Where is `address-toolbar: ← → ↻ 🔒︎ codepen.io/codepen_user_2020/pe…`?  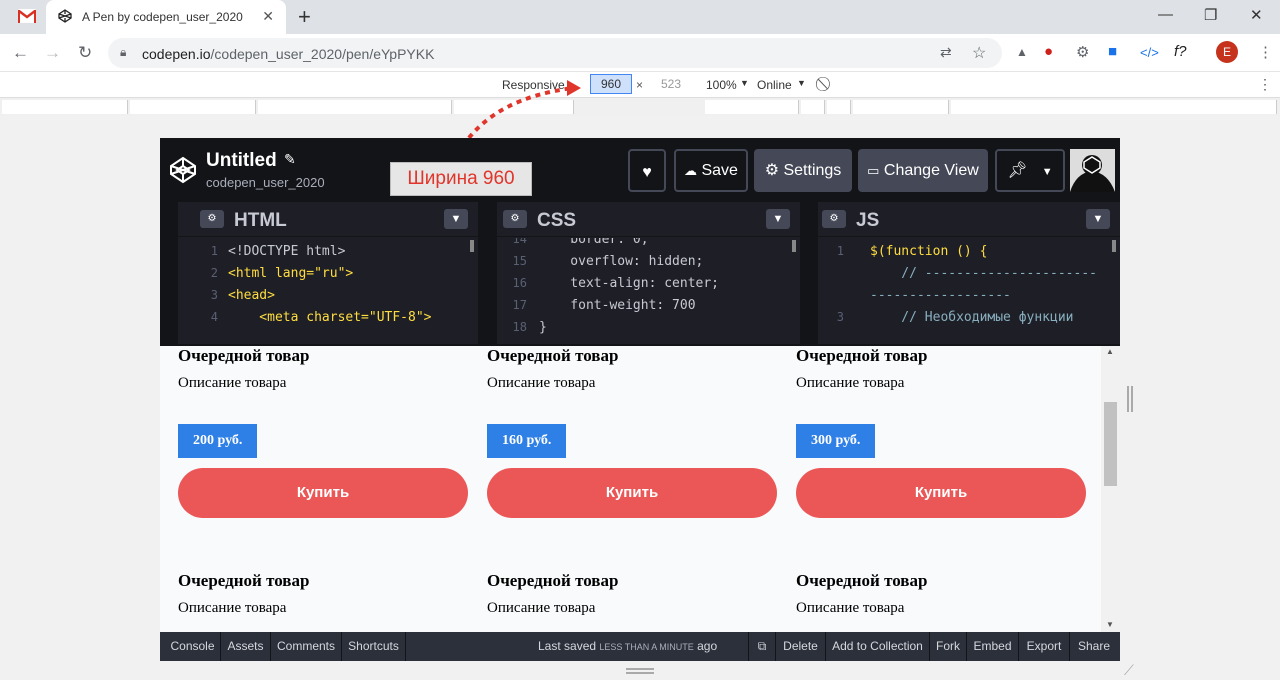
address-toolbar: ← → ↻ 🔒︎ codepen.io/codepen_user_2020/pe… is located at coordinates (640, 67).